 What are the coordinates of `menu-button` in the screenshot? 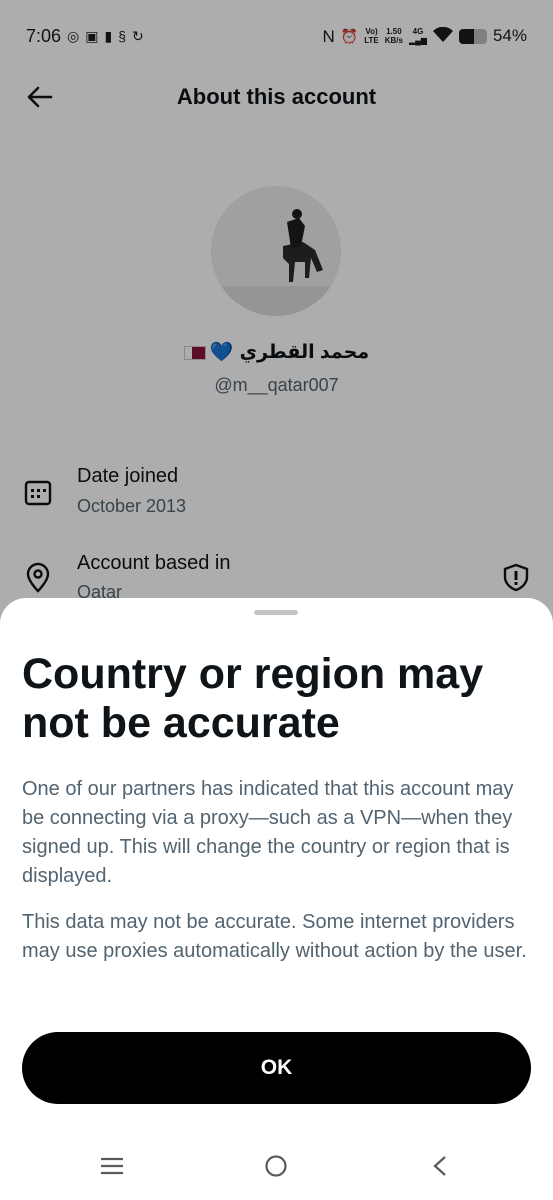 It's located at (112, 1166).